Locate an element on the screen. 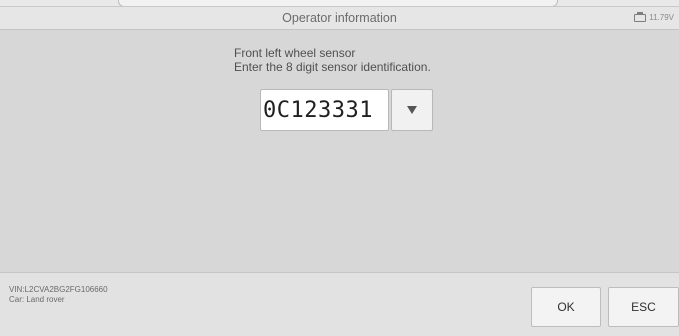 Image resolution: width=679 pixels, height=336 pixels. car-label: Car: Land rover is located at coordinates (37, 299).